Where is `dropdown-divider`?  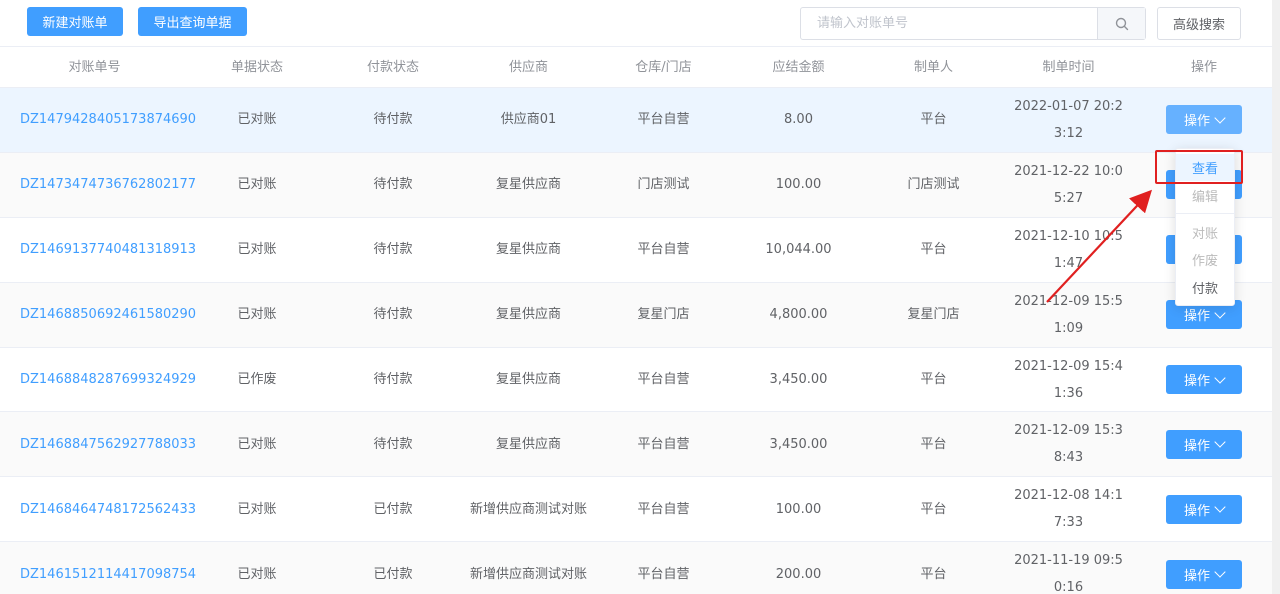
dropdown-divider is located at coordinates (1205, 213).